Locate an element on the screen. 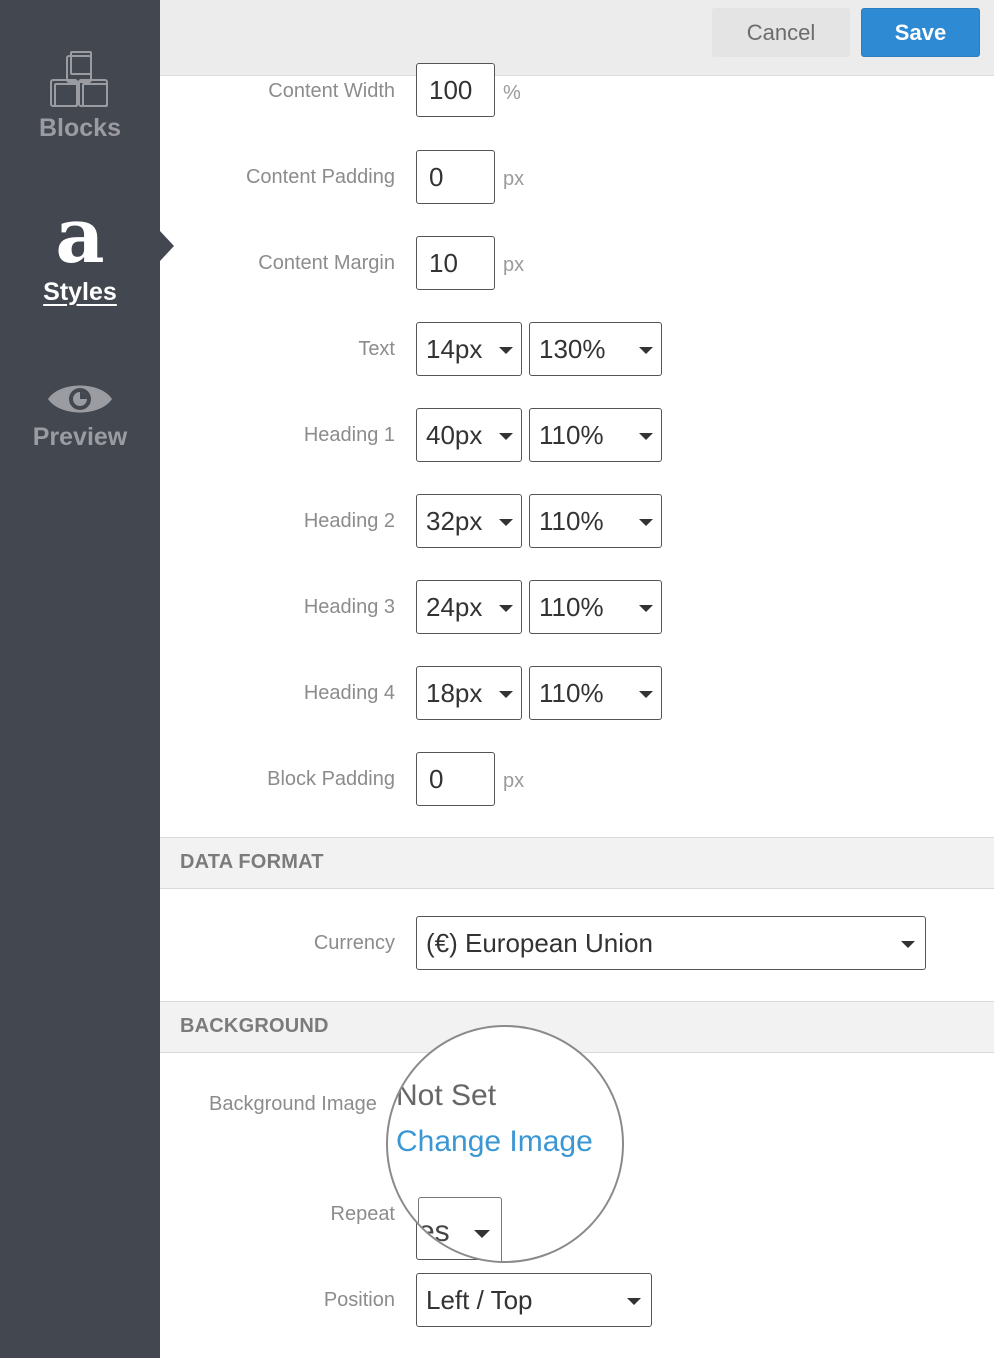 The width and height of the screenshot is (1000, 1358). heading-3-size-select: 24px is located at coordinates (469, 607).